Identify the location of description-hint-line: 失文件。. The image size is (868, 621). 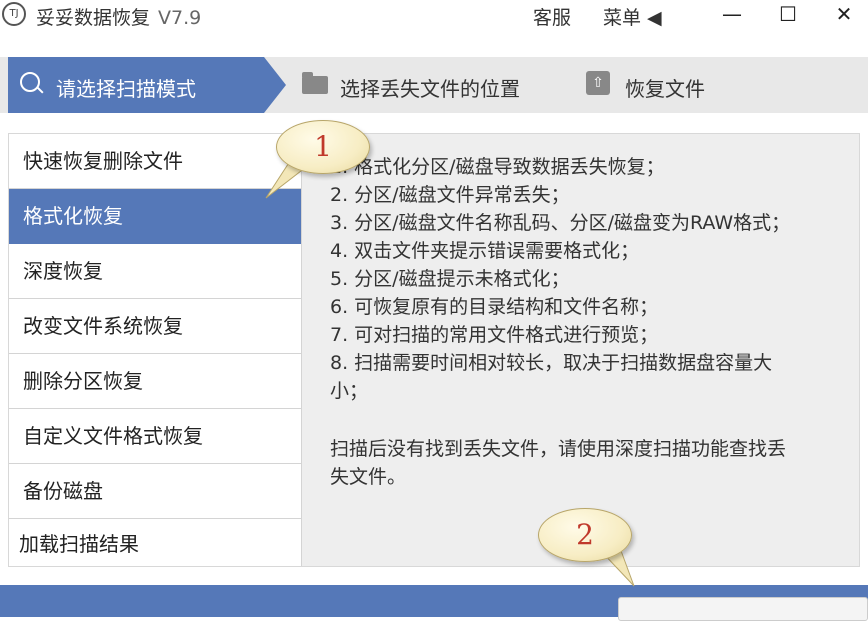
(368, 477).